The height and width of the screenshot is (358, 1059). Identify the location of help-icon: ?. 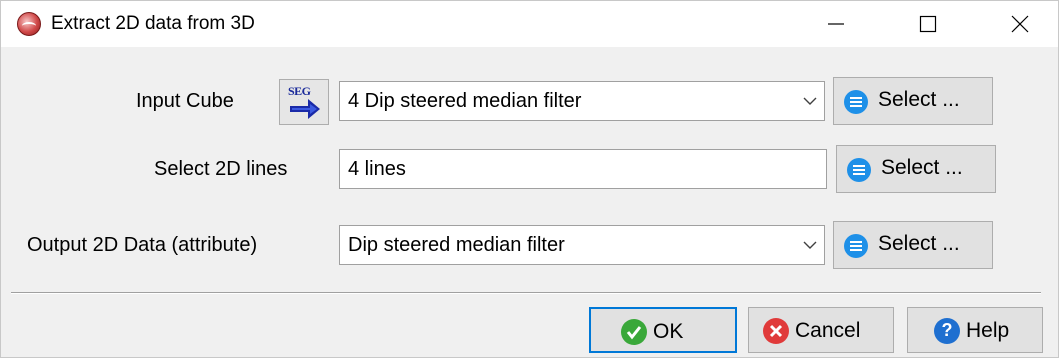
(947, 331).